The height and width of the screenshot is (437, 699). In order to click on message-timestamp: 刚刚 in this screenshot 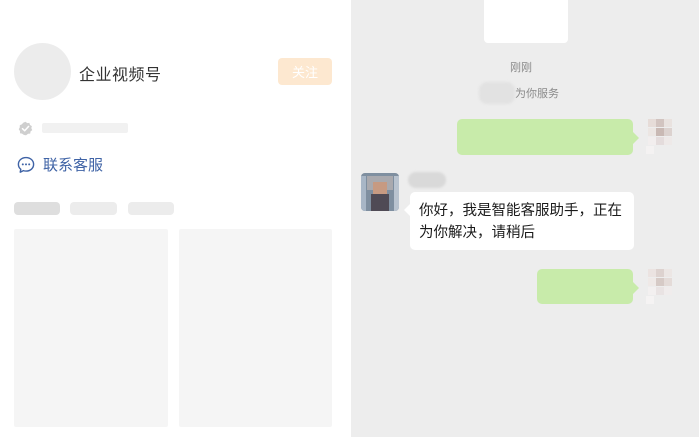, I will do `click(521, 68)`.